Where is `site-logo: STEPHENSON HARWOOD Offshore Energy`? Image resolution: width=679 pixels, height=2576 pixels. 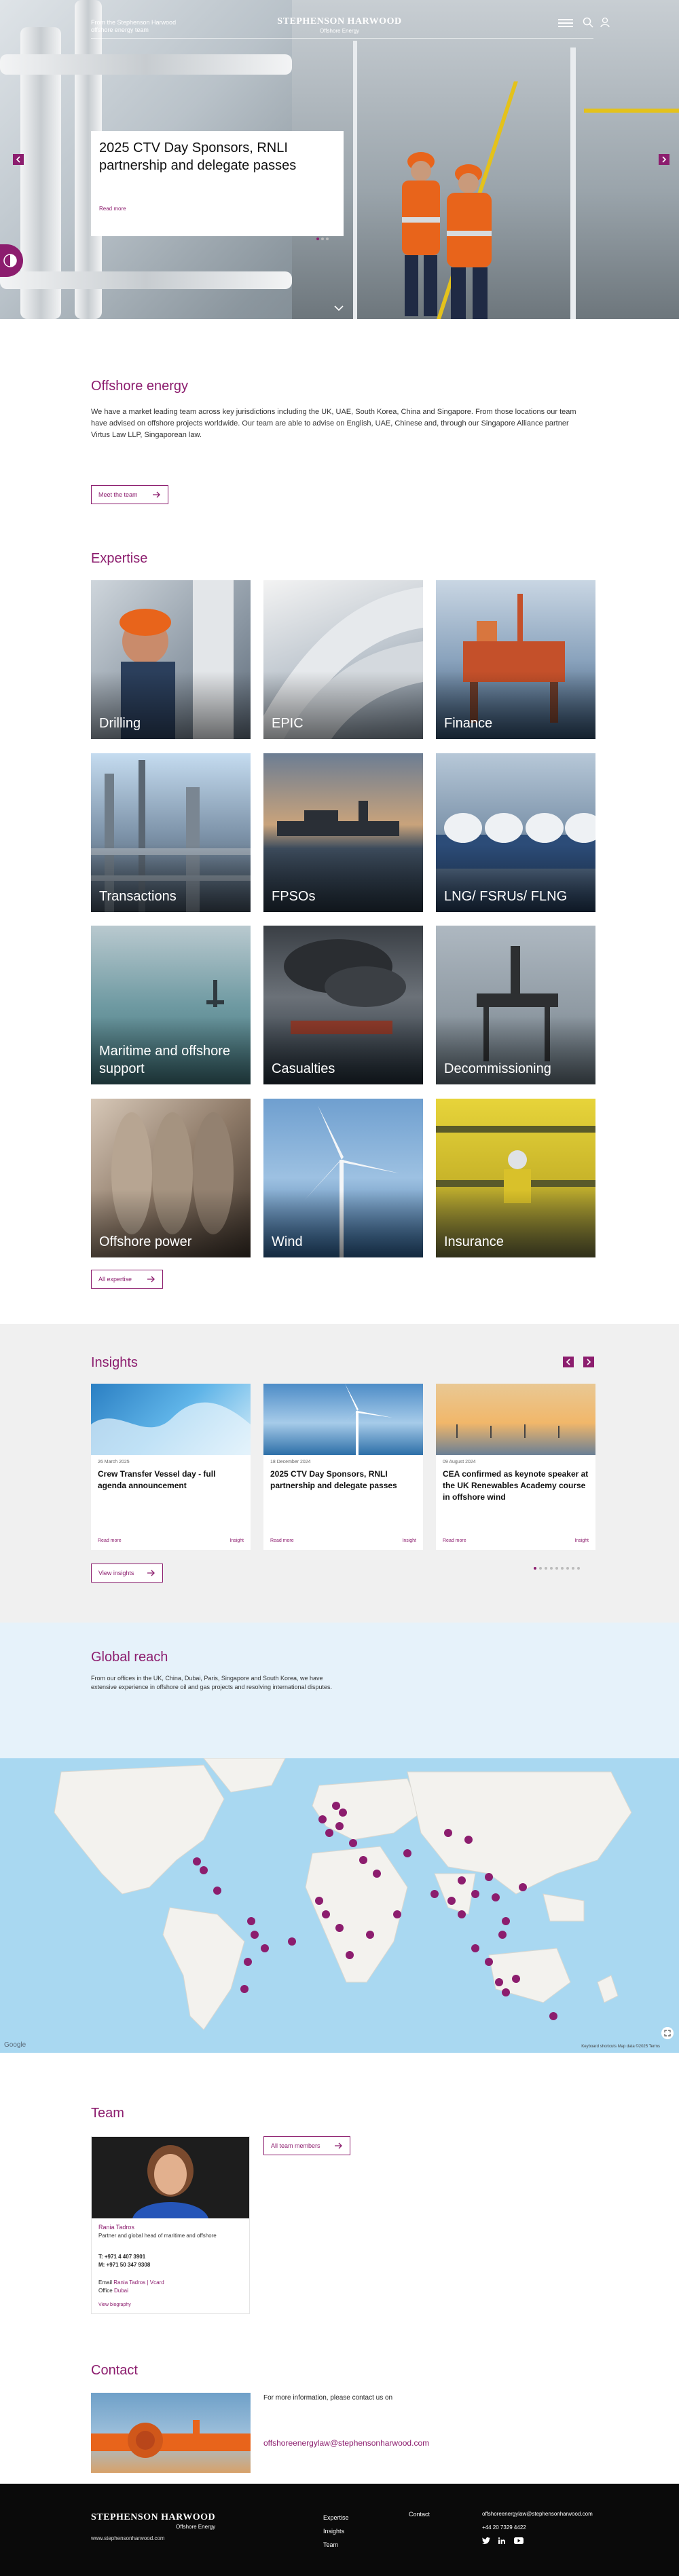 site-logo: STEPHENSON HARWOOD Offshore Energy is located at coordinates (340, 25).